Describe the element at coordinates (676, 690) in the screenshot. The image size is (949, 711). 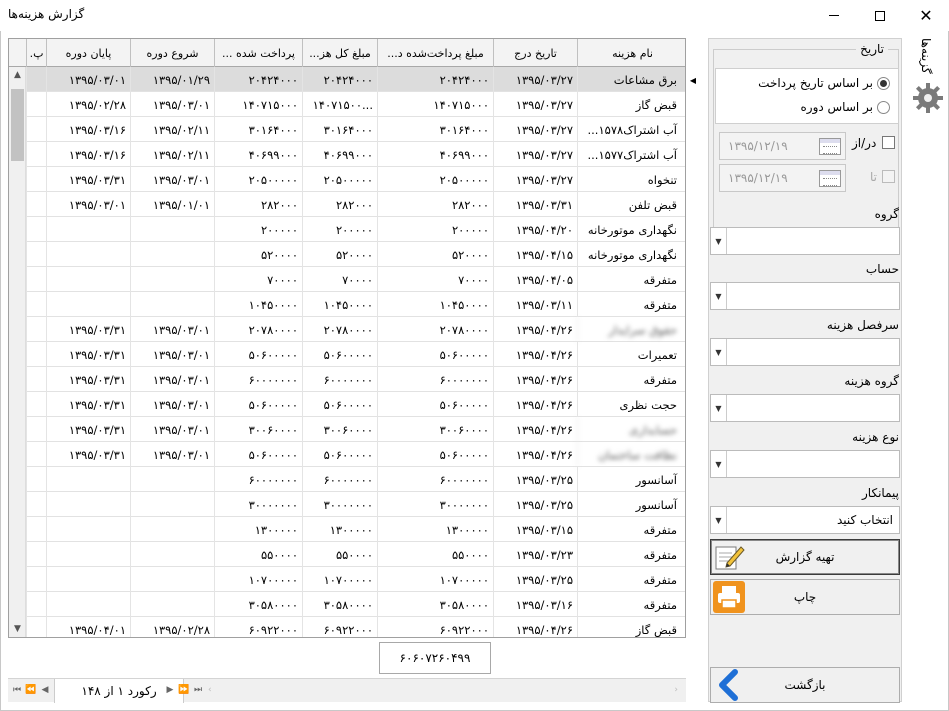
I see `scroll-right-icon: ›` at that location.